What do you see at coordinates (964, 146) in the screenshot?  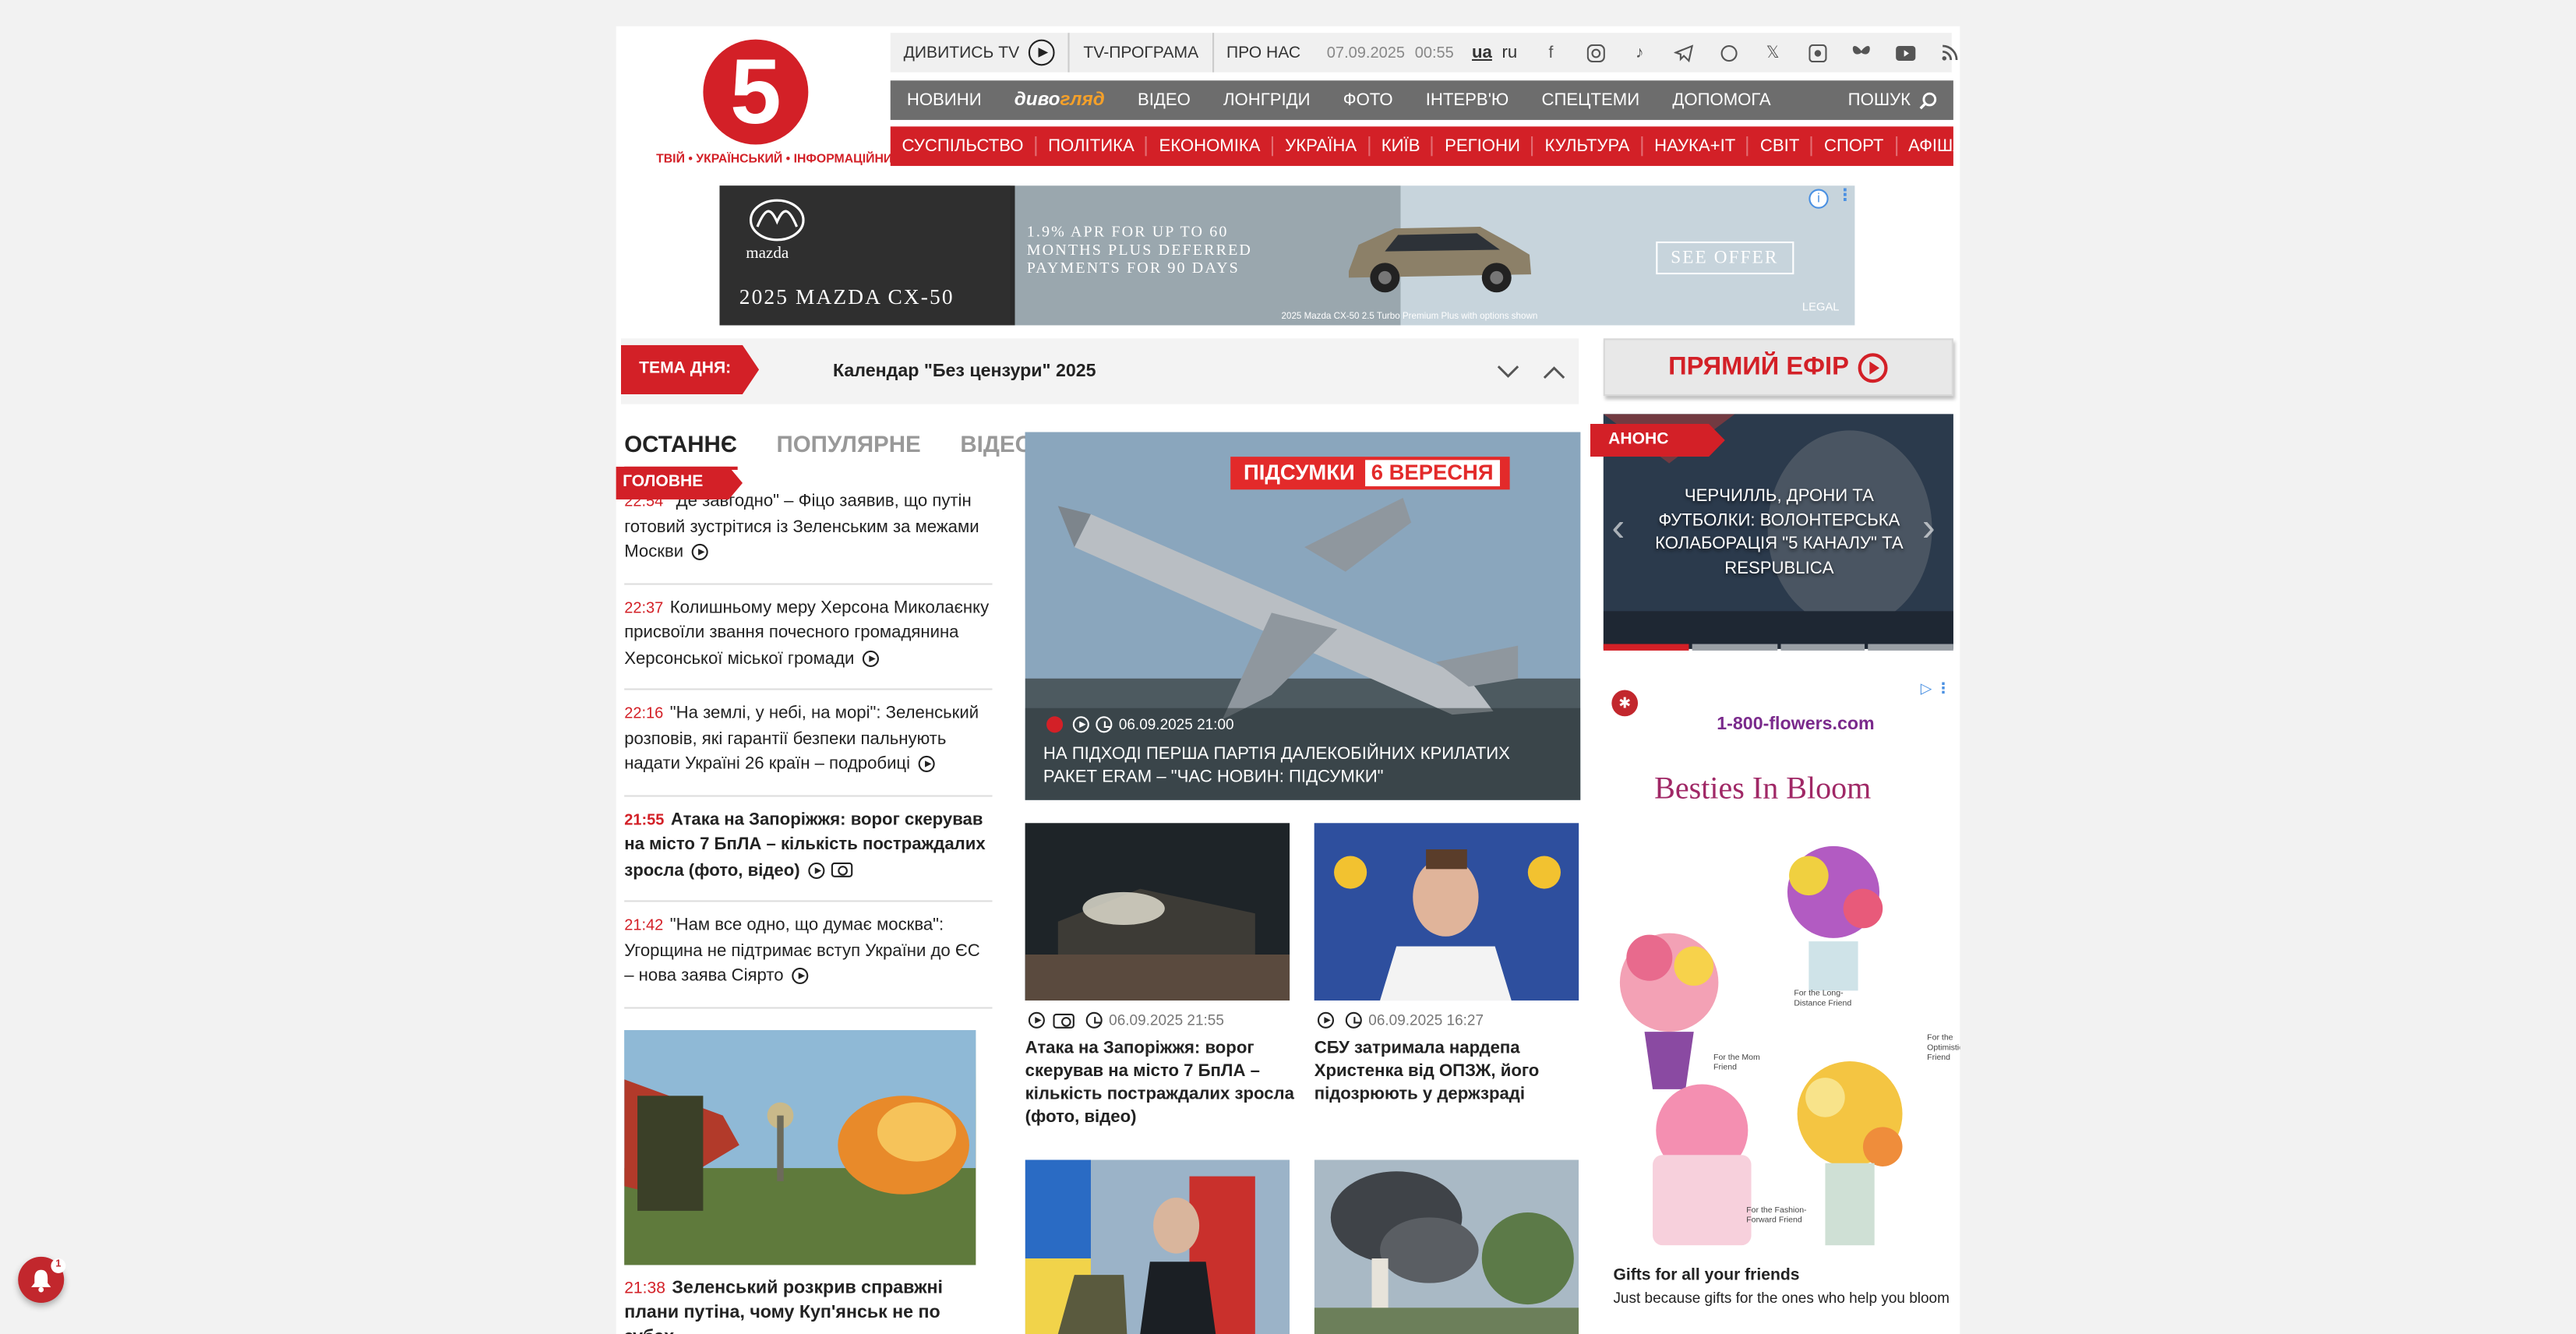 I see `section-society: СУСПІЛЬСТВО` at bounding box center [964, 146].